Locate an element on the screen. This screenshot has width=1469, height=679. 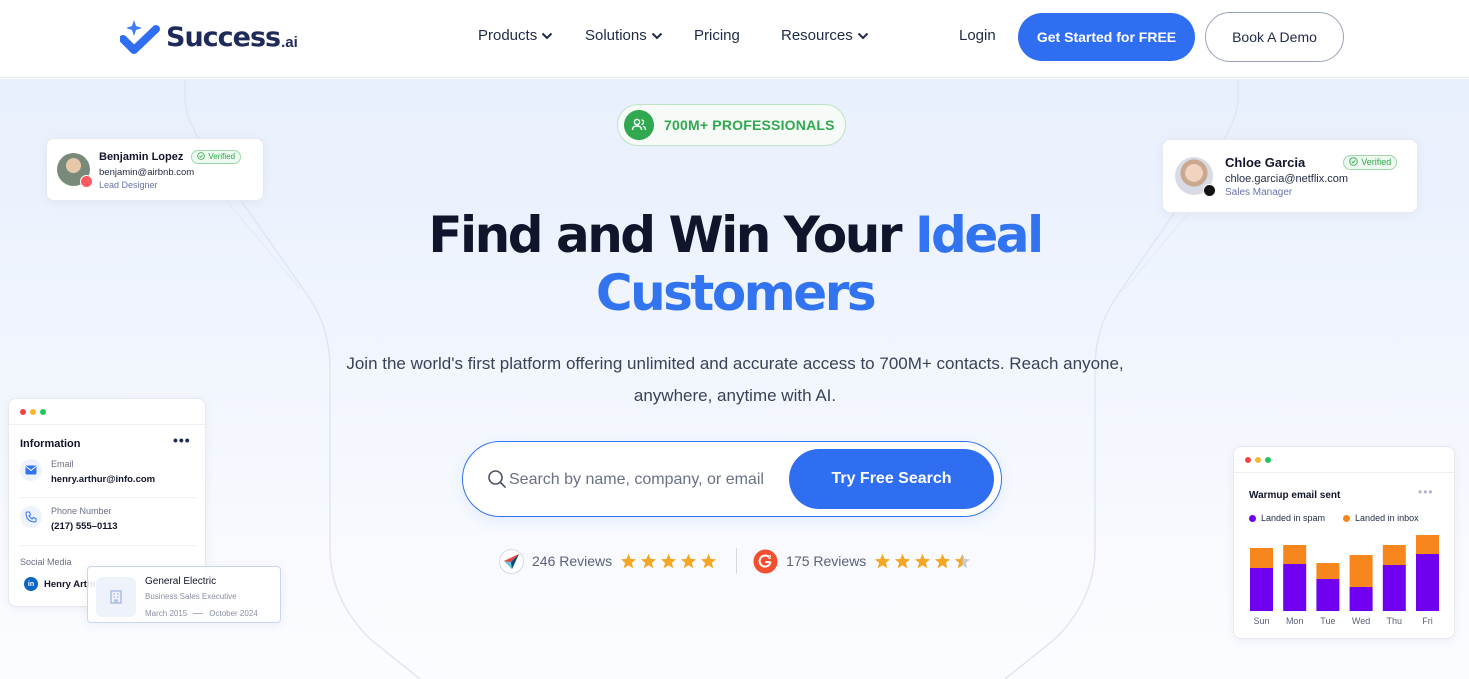
profile-role: Lead Designer is located at coordinates (128, 184).